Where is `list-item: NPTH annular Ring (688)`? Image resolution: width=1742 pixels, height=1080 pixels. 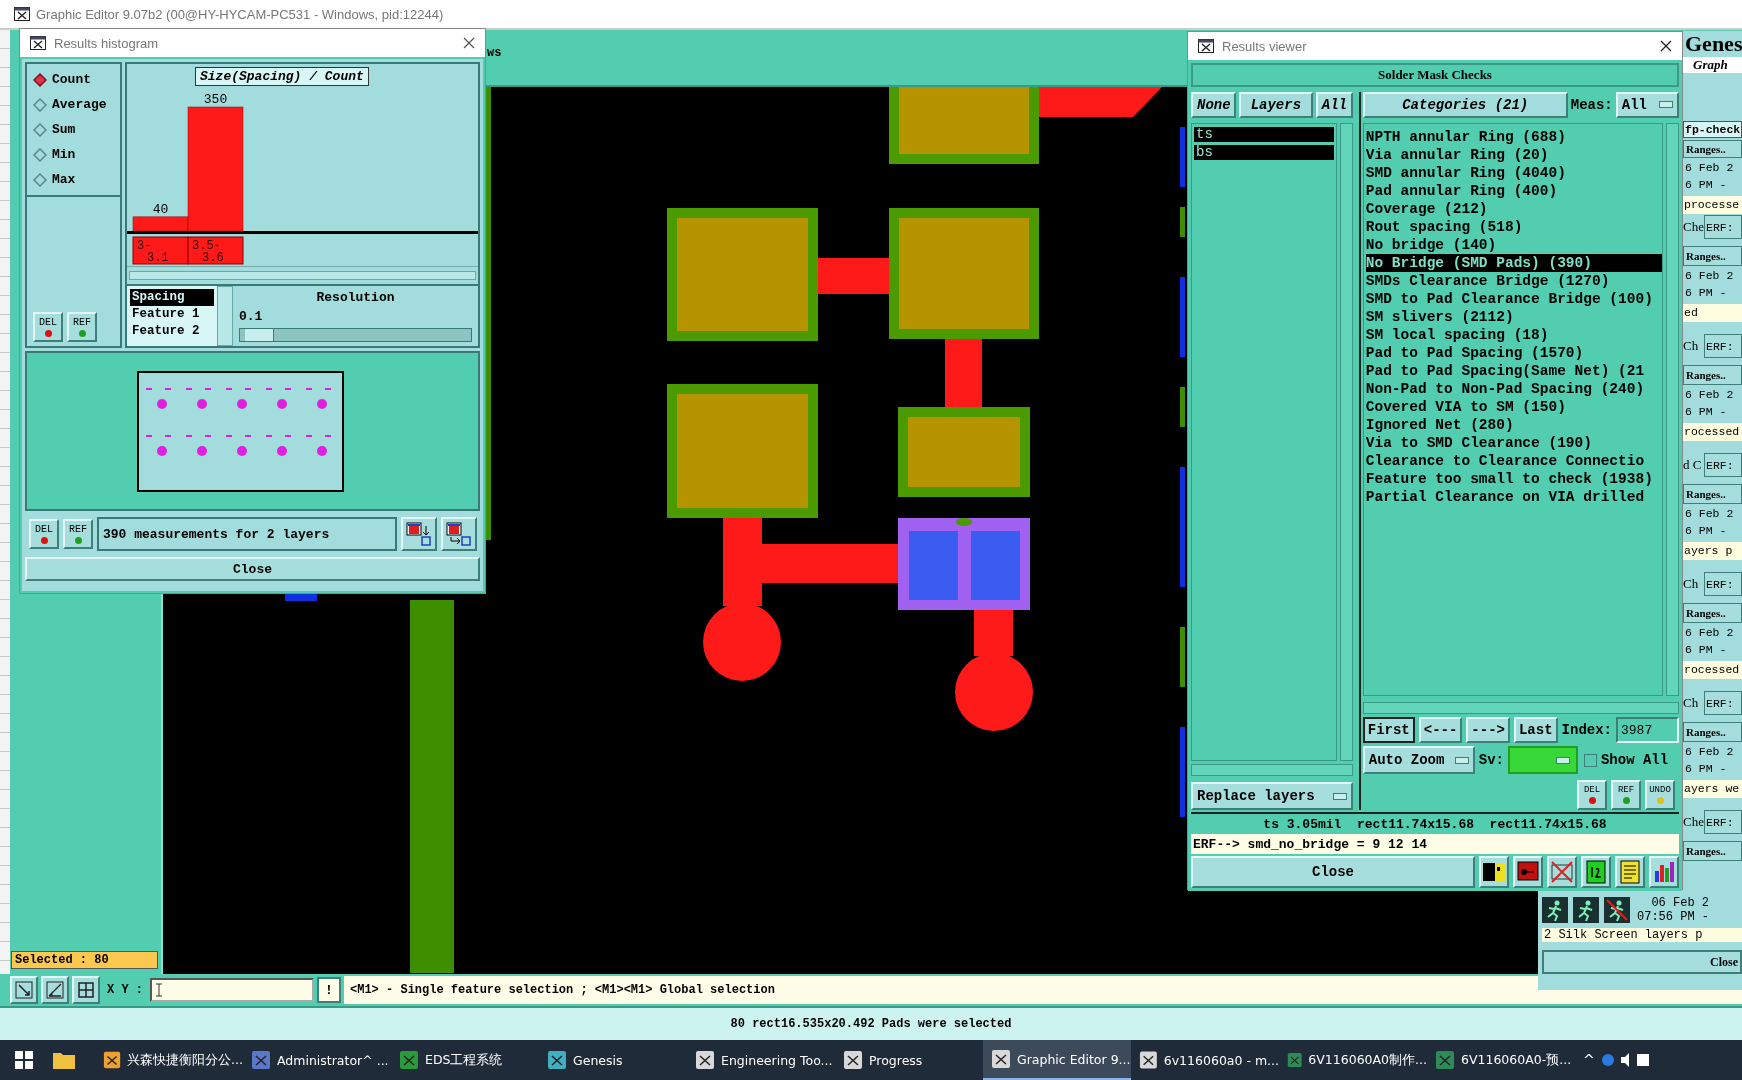 list-item: NPTH annular Ring (688) is located at coordinates (1513, 136).